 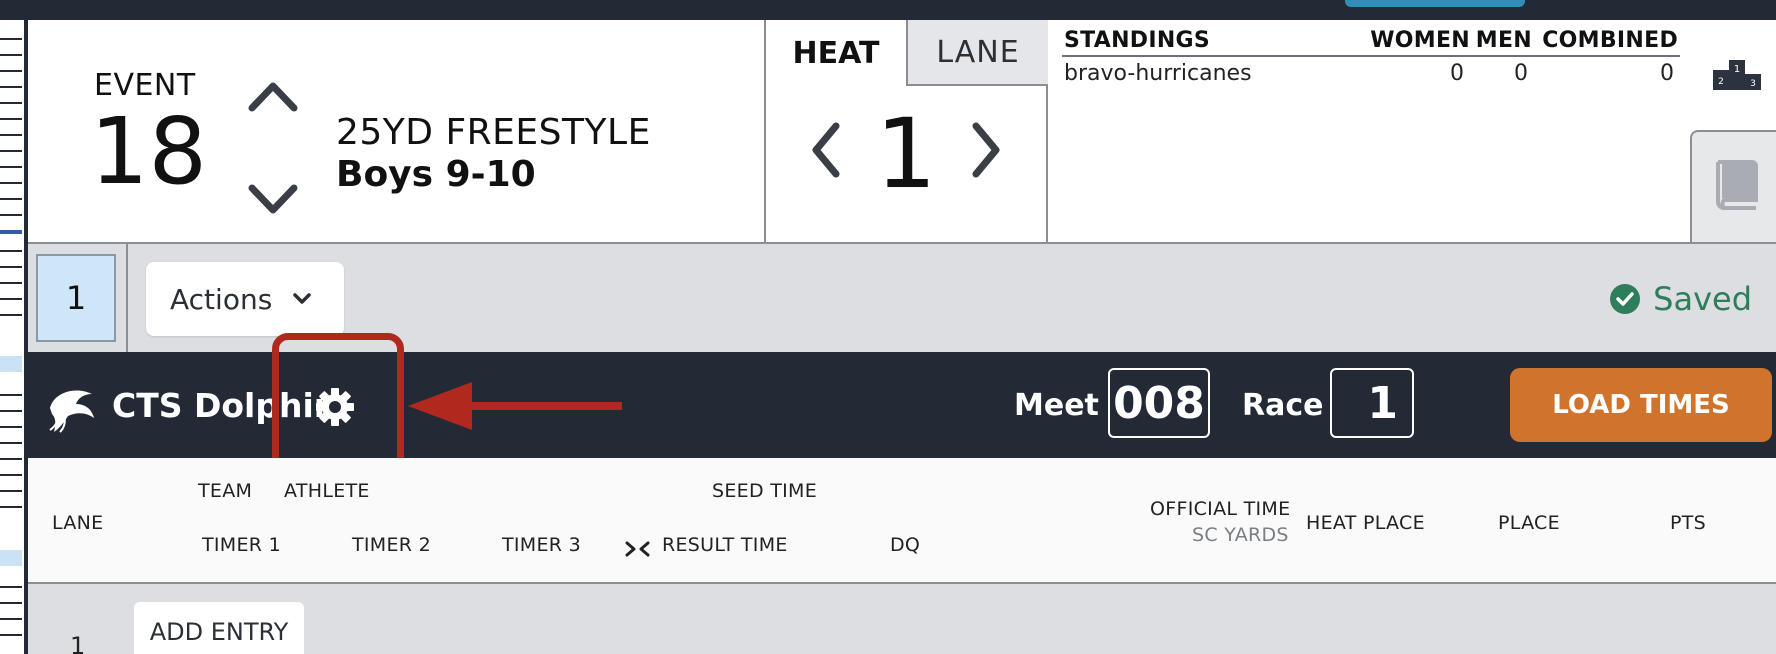 I want to click on svg-text: 1, so click(x=1737, y=69).